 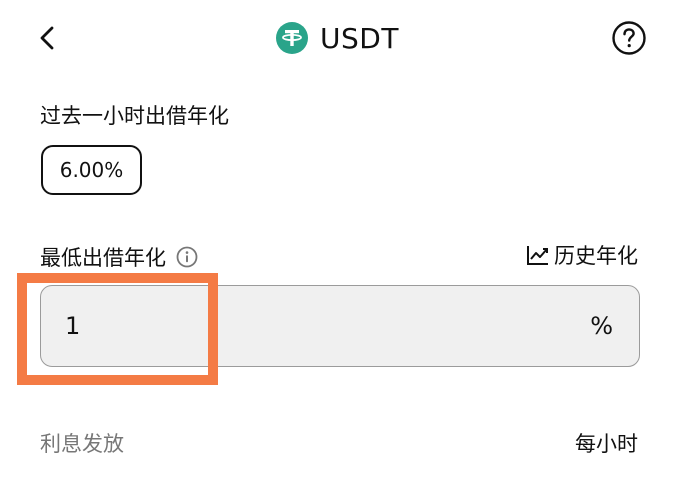 What do you see at coordinates (601, 326) in the screenshot?
I see `percent-unit: %` at bounding box center [601, 326].